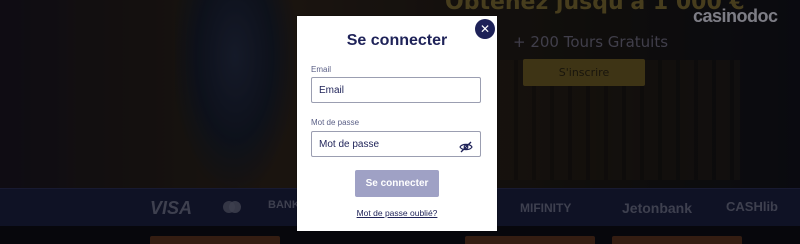 The width and height of the screenshot is (800, 244). Describe the element at coordinates (321, 69) in the screenshot. I see `email-label: Email` at that location.